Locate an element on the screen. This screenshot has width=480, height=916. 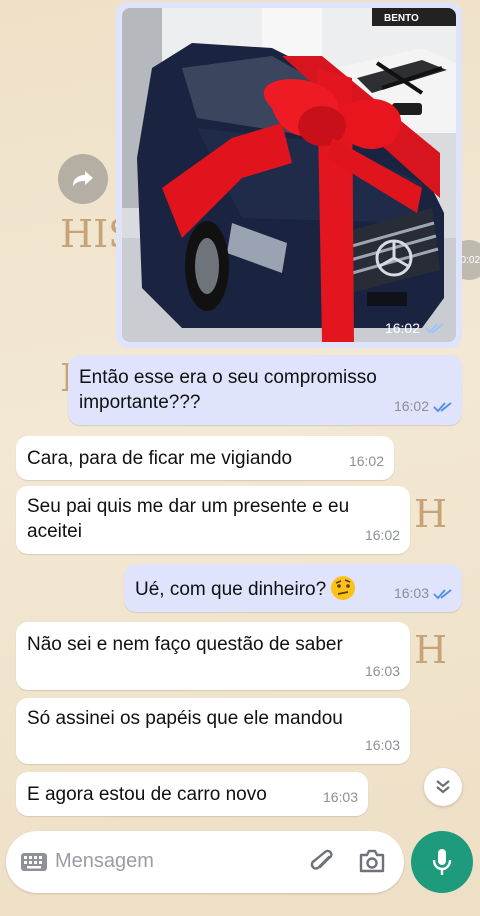
message-text: E agora estou de carro novo is located at coordinates (147, 794).